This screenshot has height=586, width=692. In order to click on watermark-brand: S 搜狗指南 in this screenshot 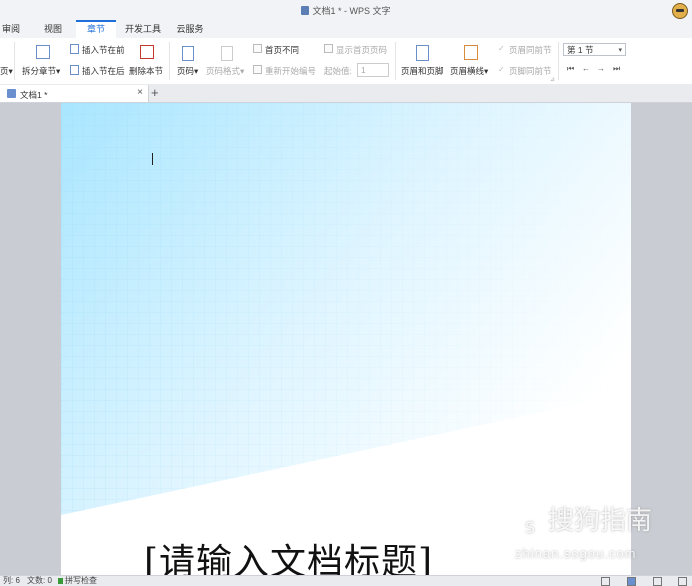, I will do `click(583, 522)`.